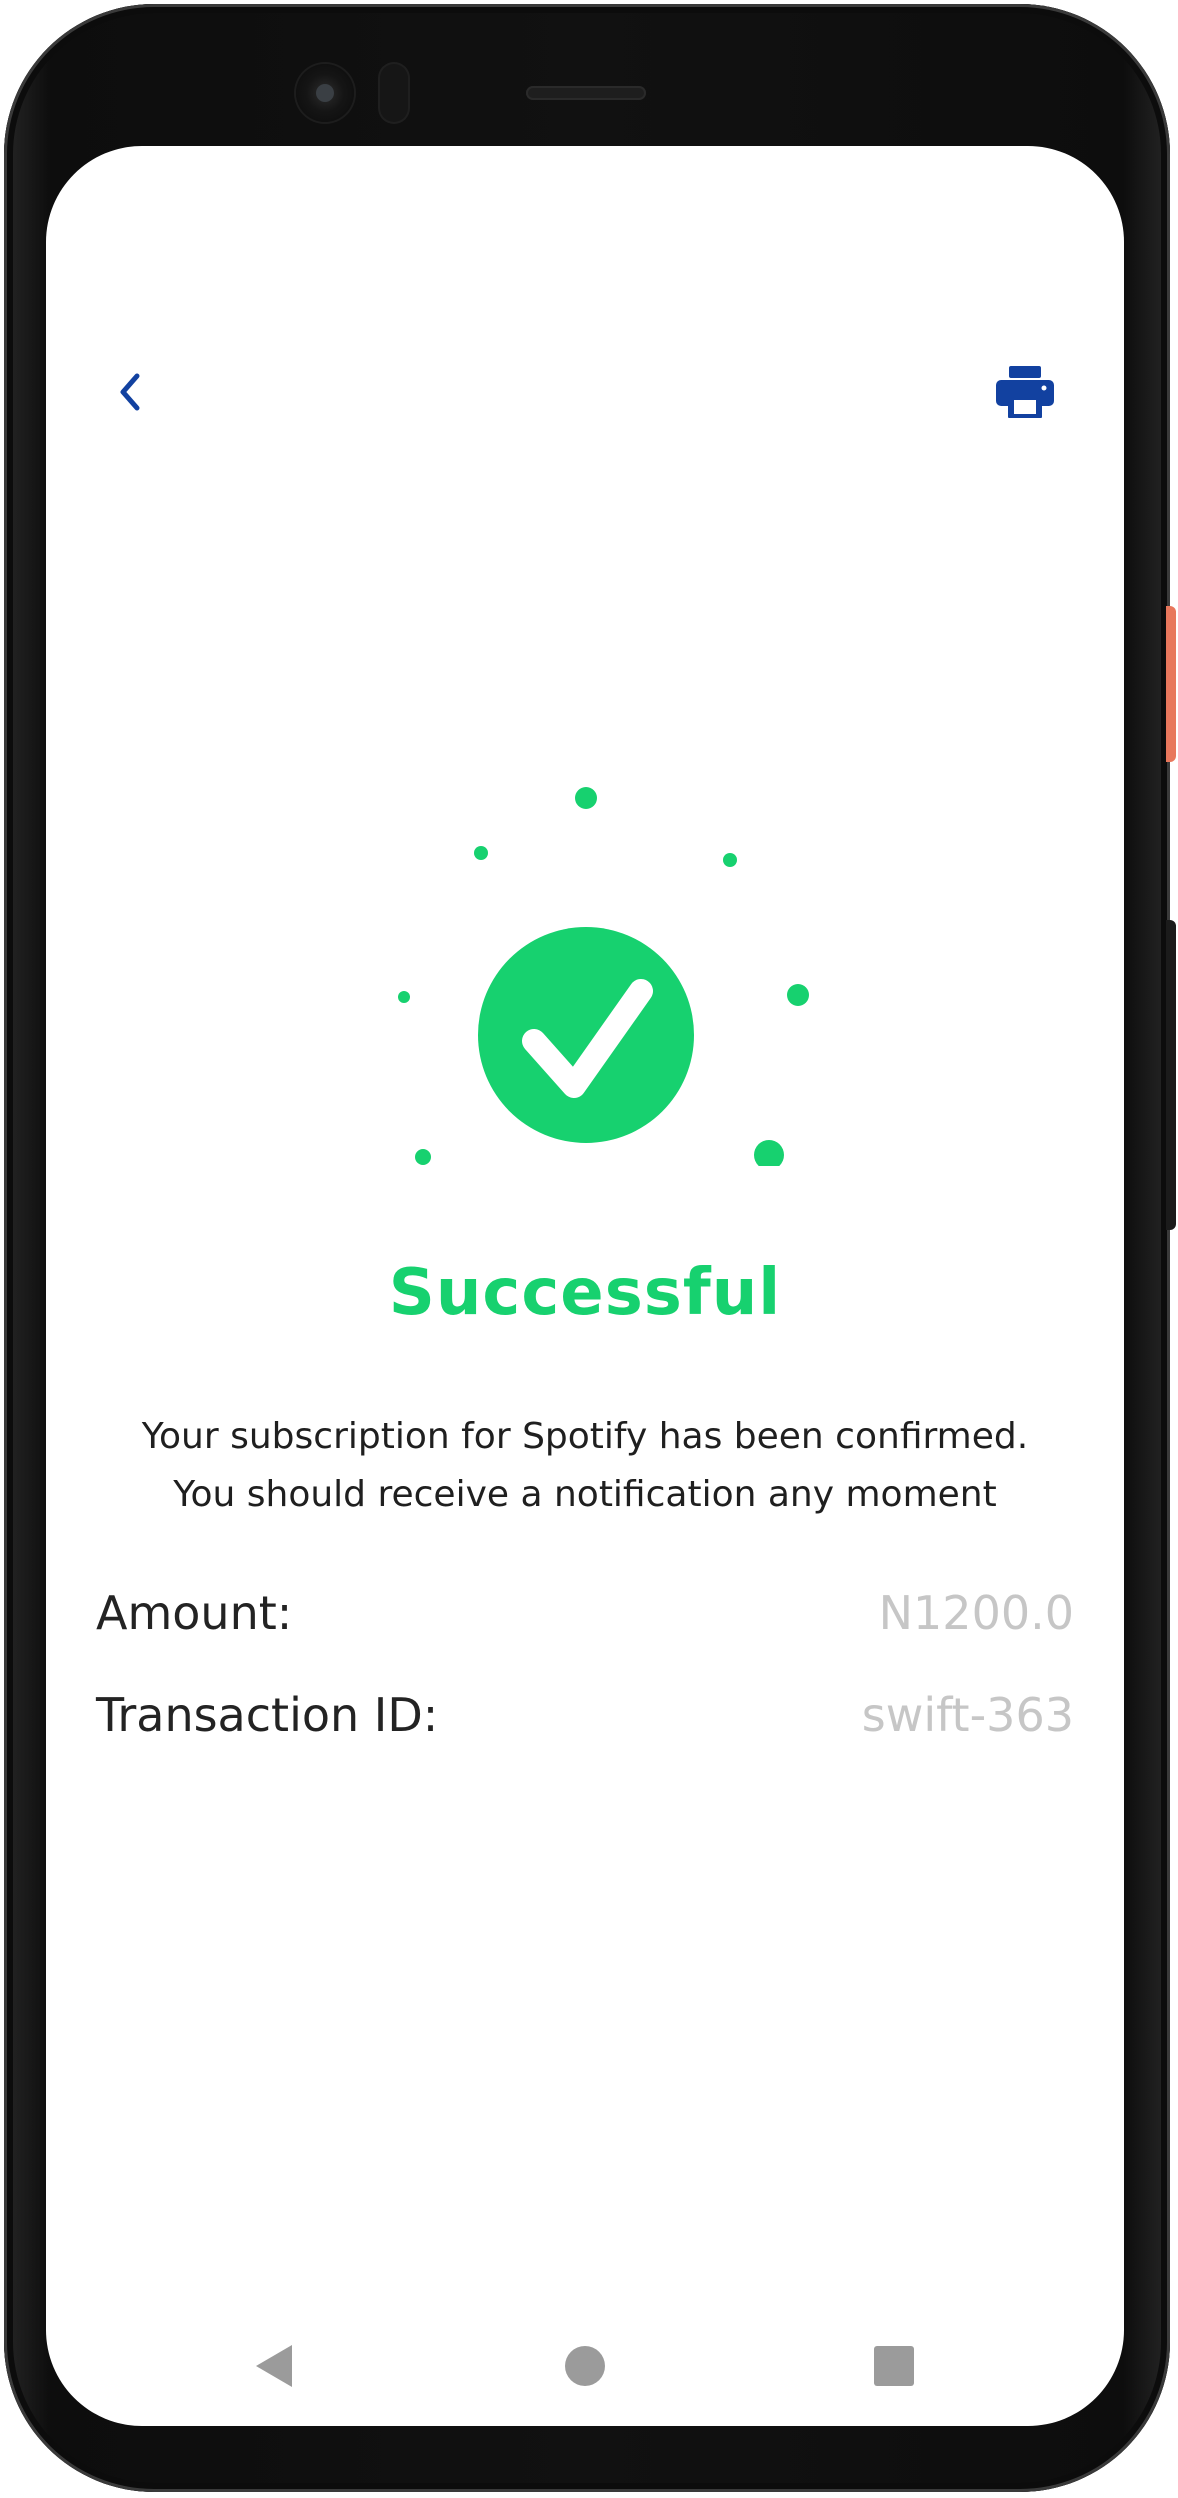 The height and width of the screenshot is (2498, 1178). I want to click on transaction-row: Transaction ID: swift-363, so click(585, 1715).